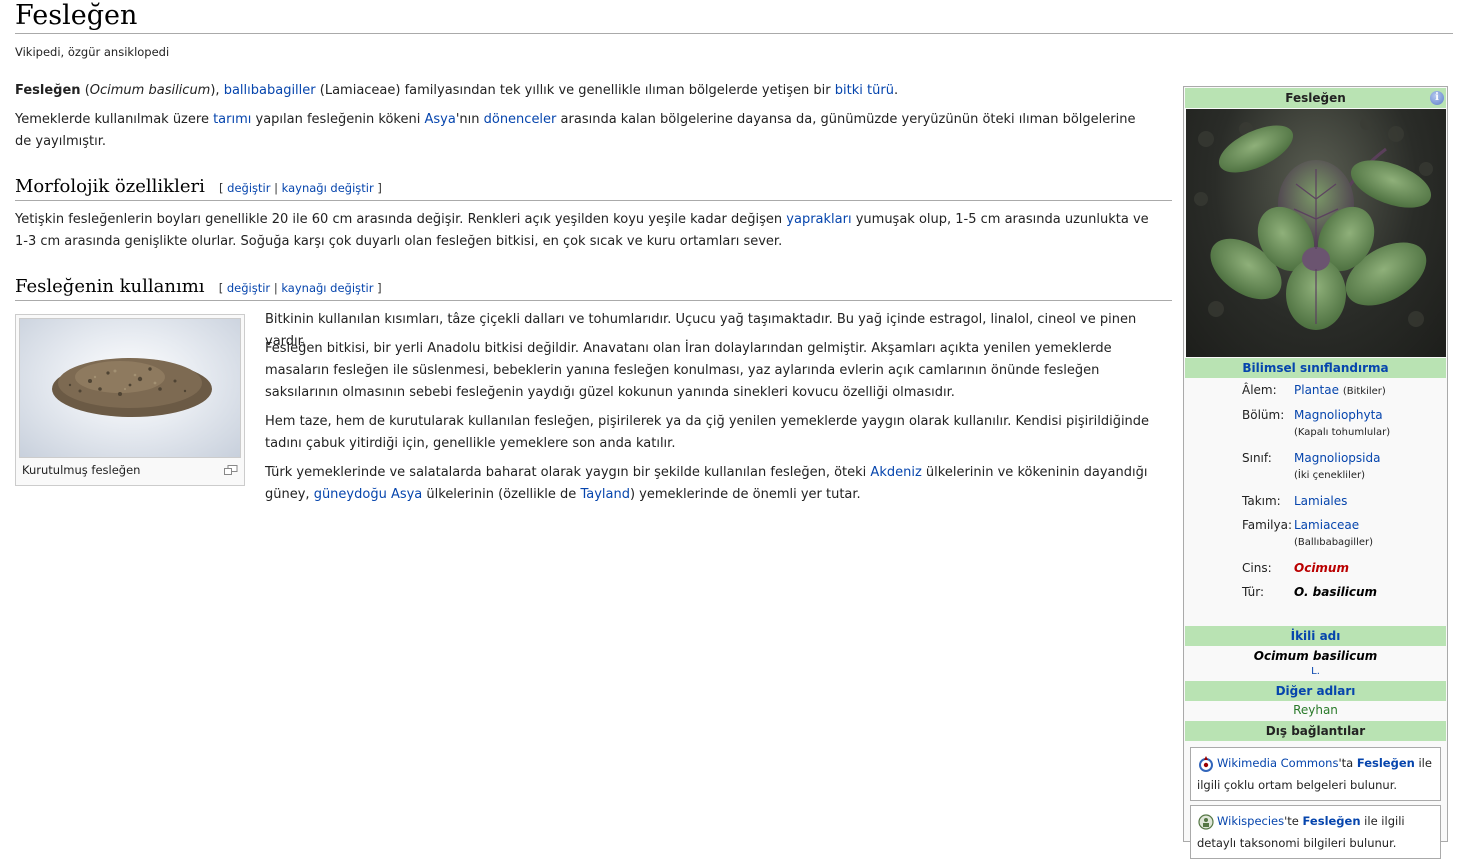 The width and height of the screenshot is (1458, 859). What do you see at coordinates (1315, 636) in the screenshot?
I see `binomial-header: İkili adı` at bounding box center [1315, 636].